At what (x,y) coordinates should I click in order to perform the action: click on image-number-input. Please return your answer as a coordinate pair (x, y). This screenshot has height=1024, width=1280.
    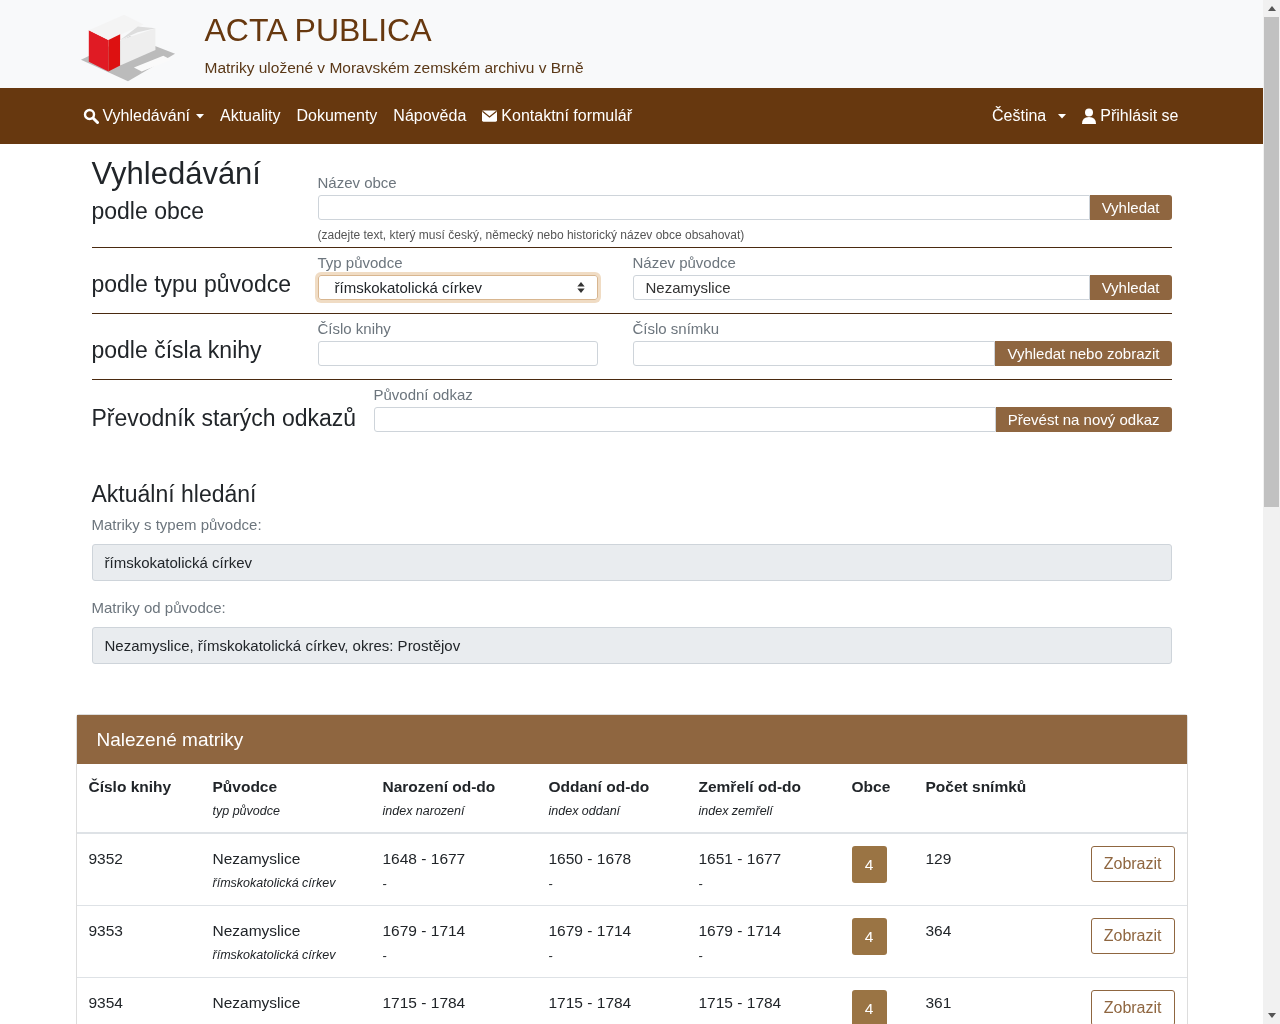
    Looking at the image, I should click on (814, 353).